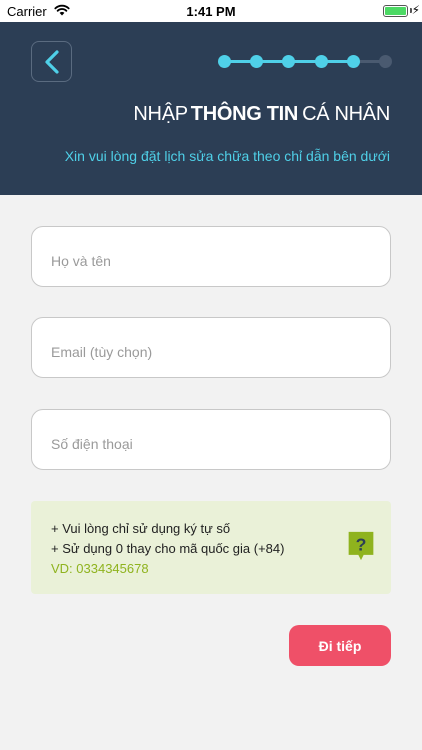 The width and height of the screenshot is (422, 750). Describe the element at coordinates (211, 444) in the screenshot. I see `phone-input` at that location.